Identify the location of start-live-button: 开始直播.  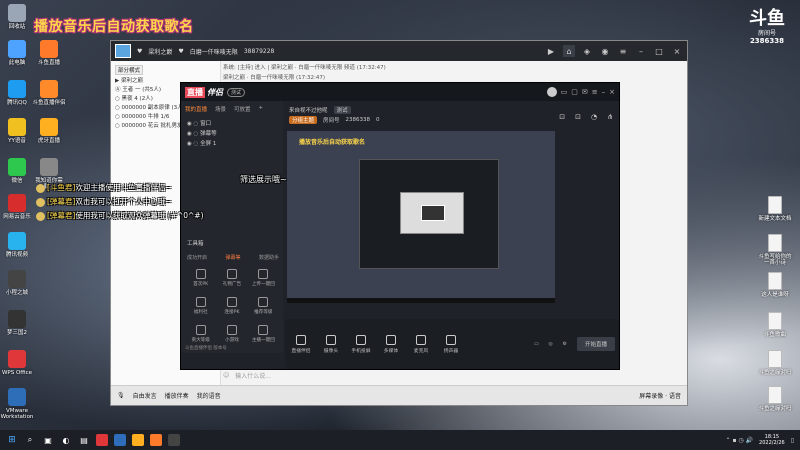
(595, 344).